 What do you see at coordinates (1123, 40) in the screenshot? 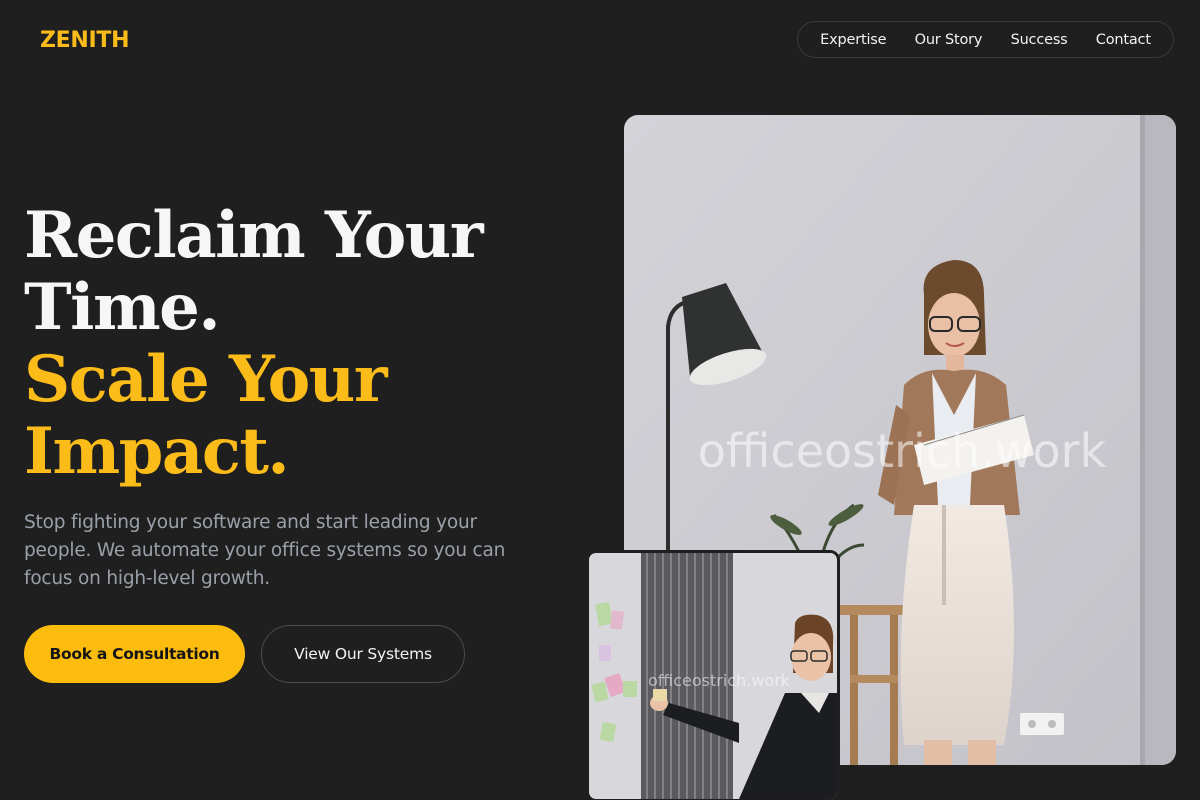
I see `nav-item-contact: Contact` at bounding box center [1123, 40].